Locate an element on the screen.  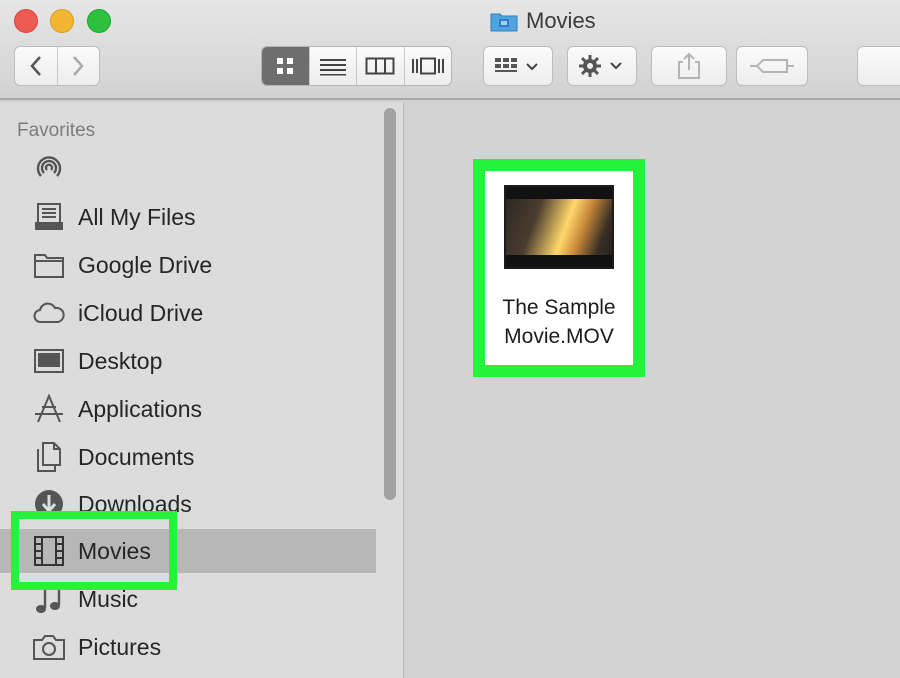
sidebar-item-music: Music is located at coordinates (188, 599).